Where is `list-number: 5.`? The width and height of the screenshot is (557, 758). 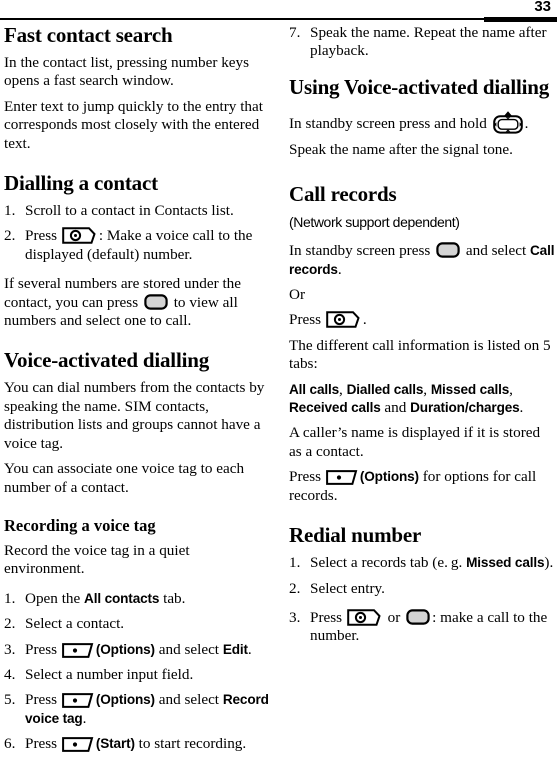
list-number: 5. is located at coordinates (10, 700).